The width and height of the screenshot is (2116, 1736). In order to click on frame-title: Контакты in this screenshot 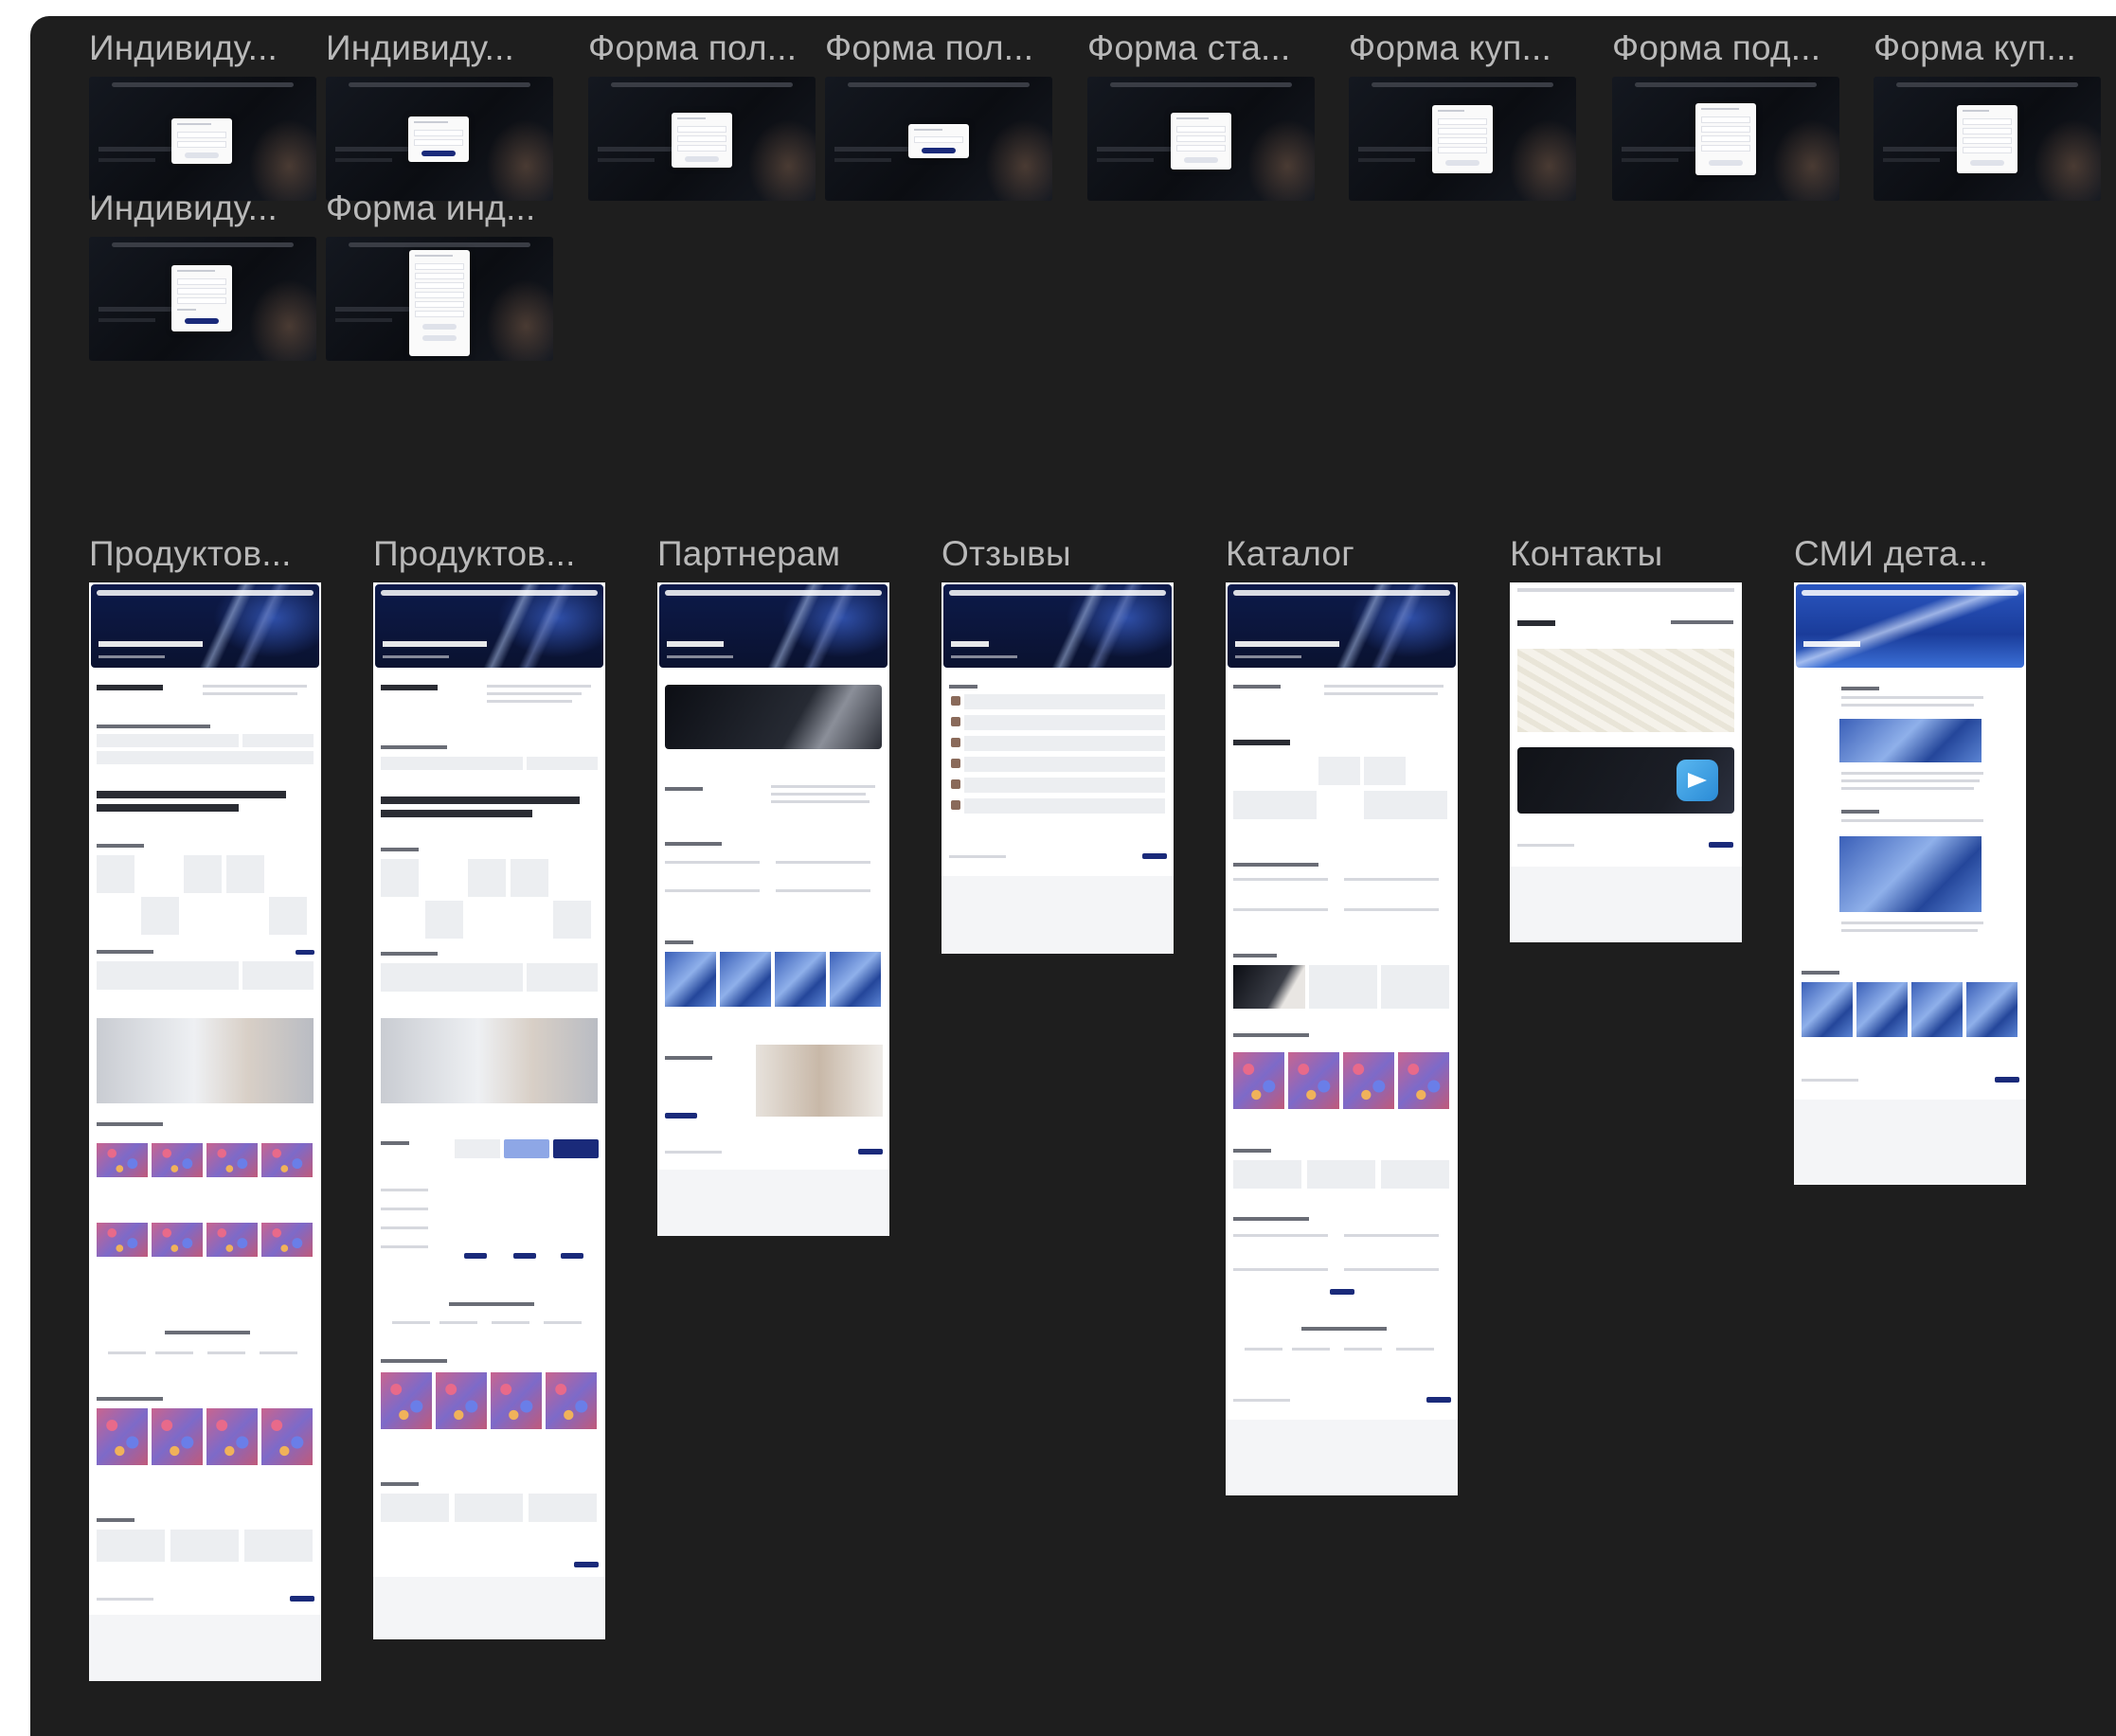, I will do `click(1623, 554)`.